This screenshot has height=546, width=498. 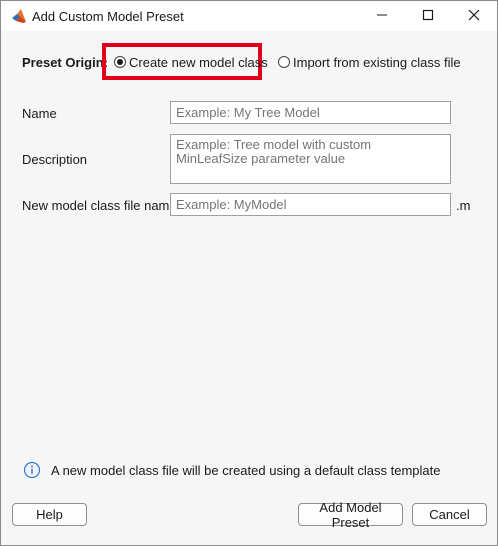 I want to click on minimize-icon, so click(x=382, y=16).